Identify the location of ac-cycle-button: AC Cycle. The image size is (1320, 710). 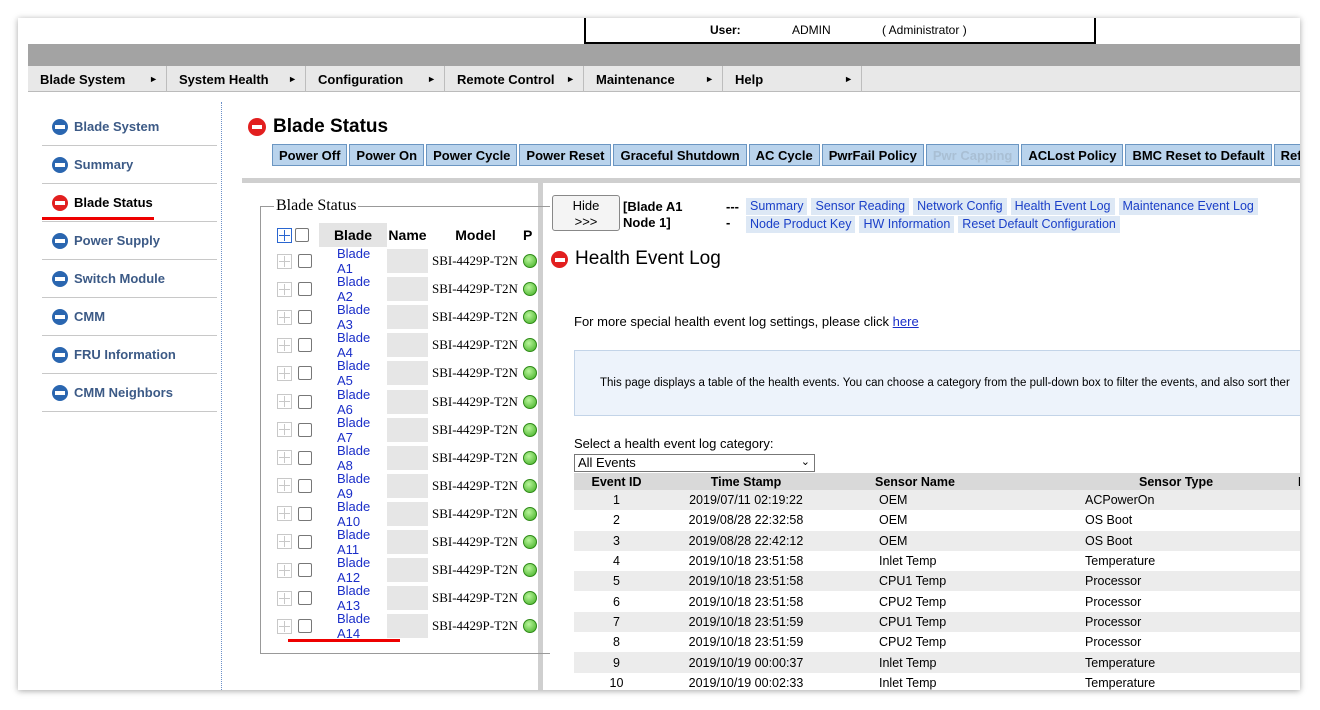
(784, 155).